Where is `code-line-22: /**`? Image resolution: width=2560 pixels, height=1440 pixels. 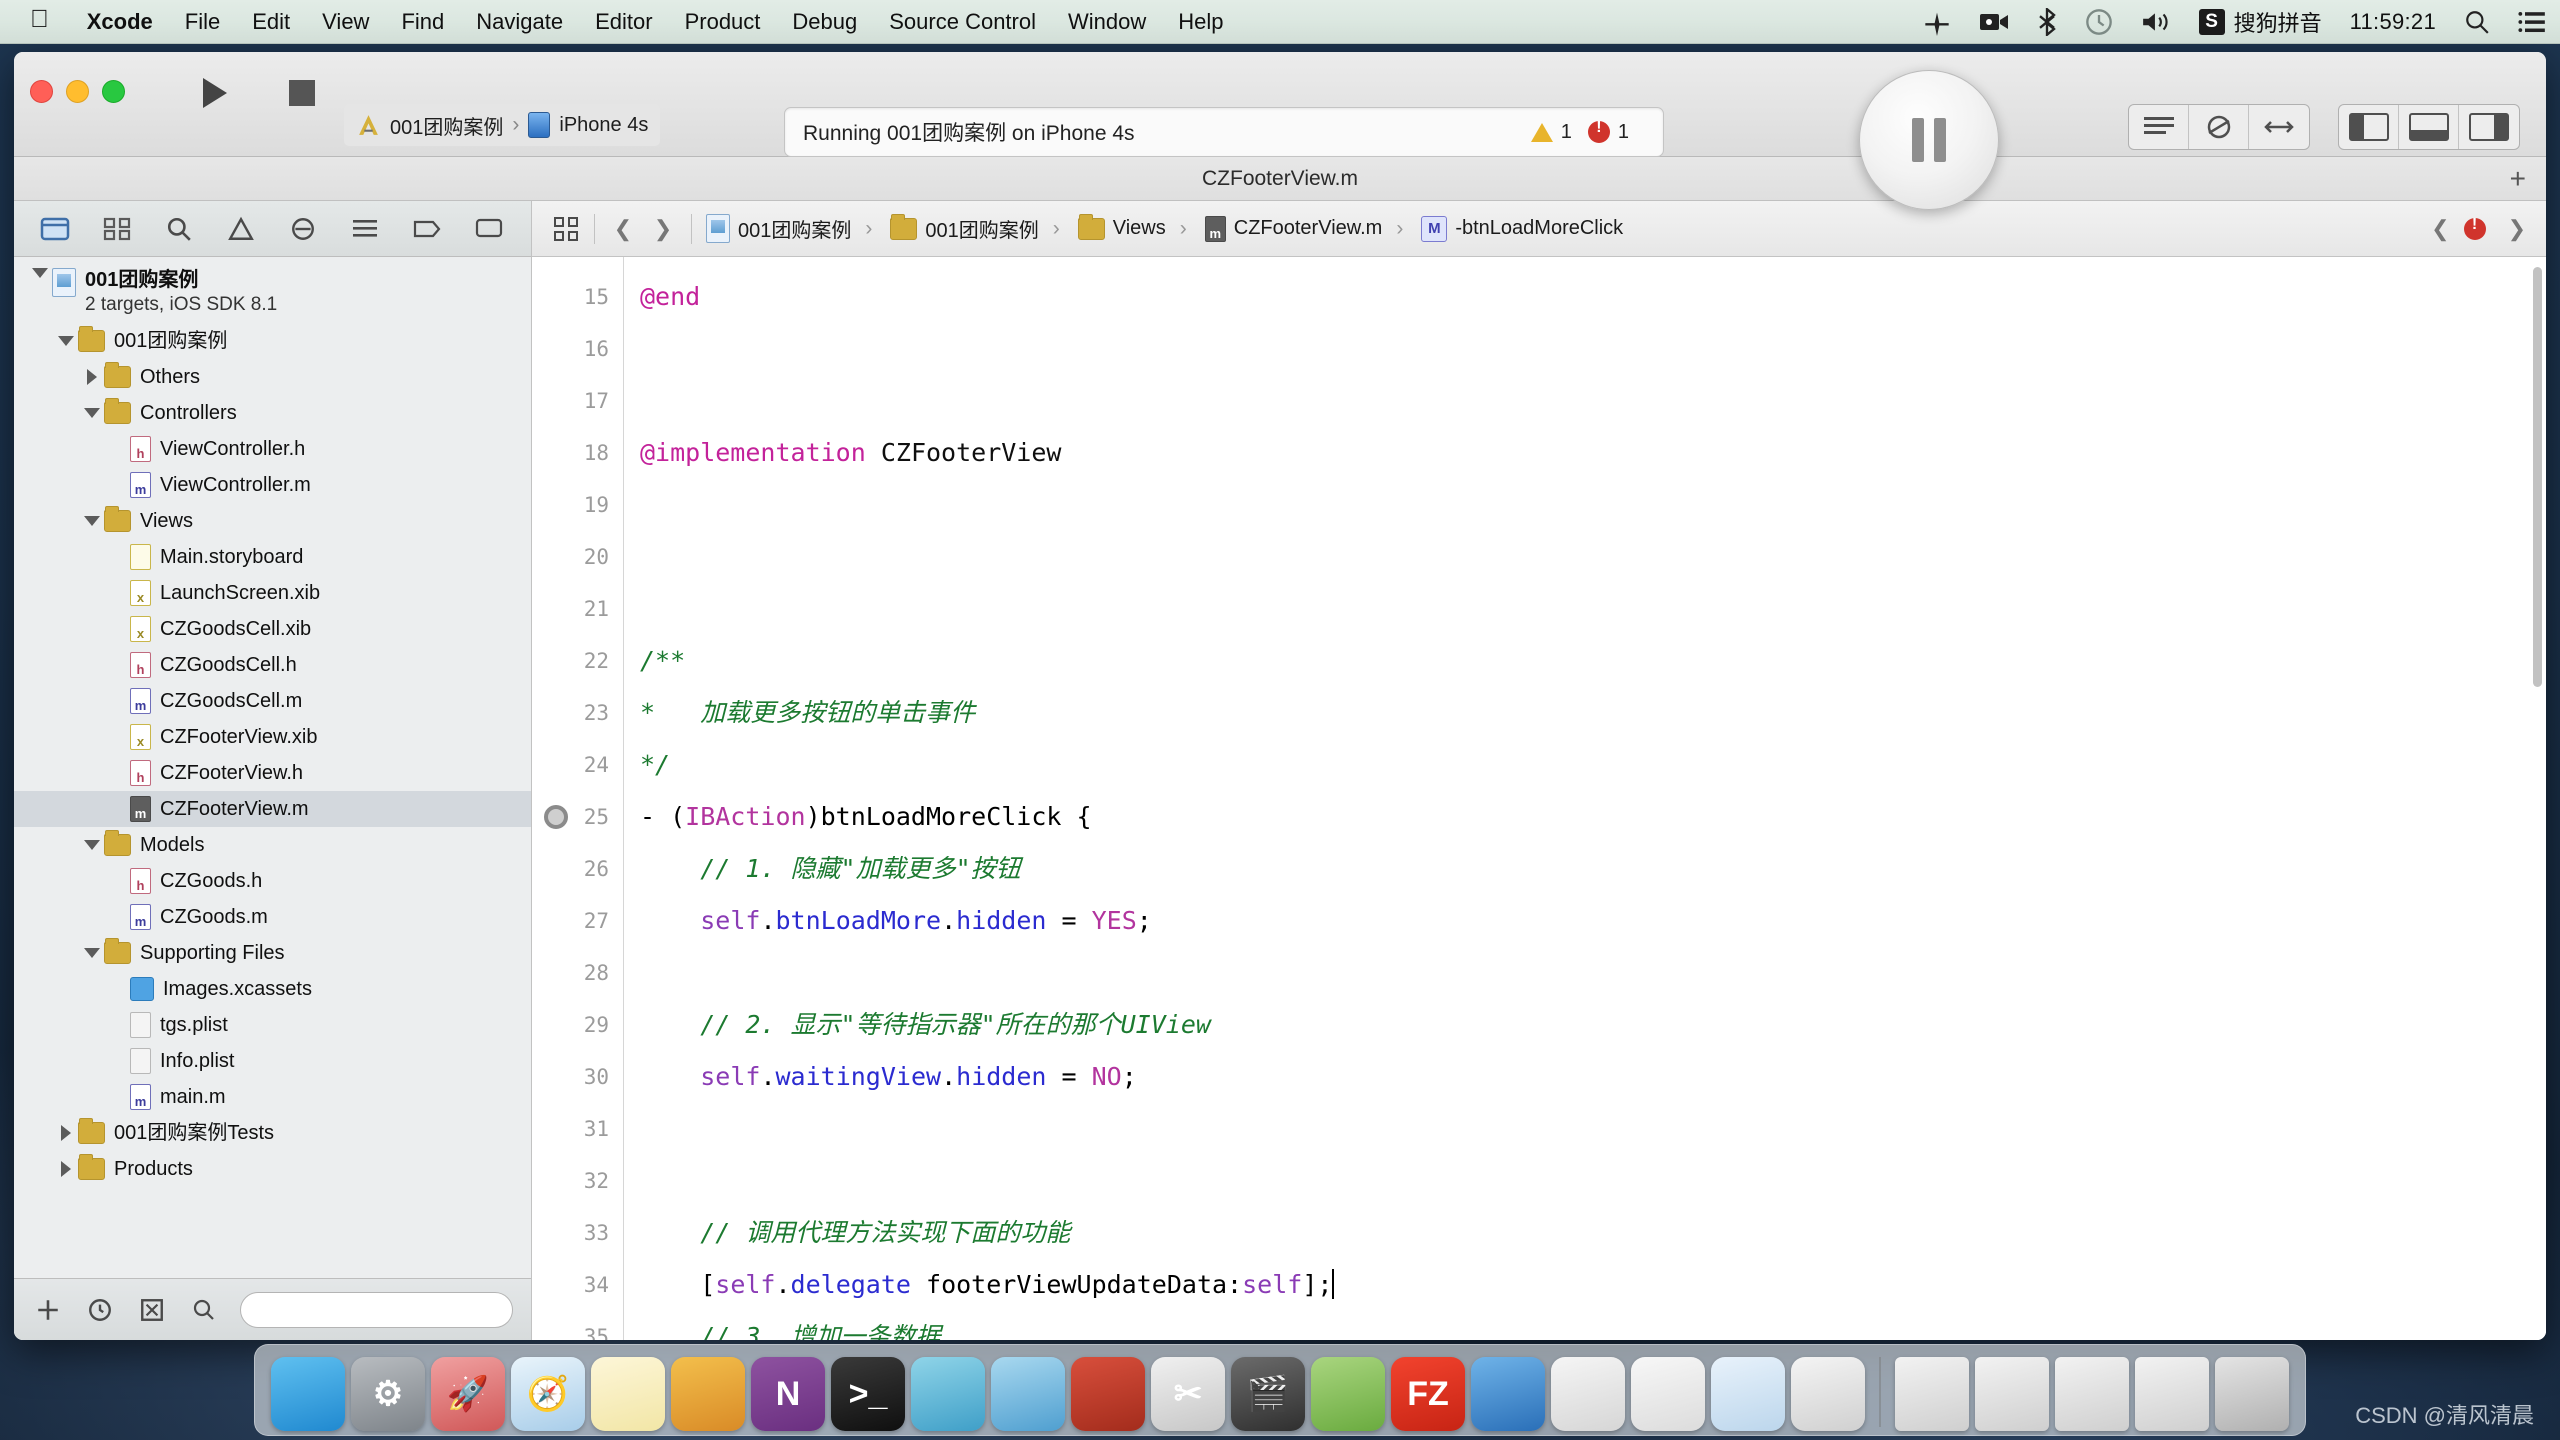 code-line-22: /** is located at coordinates (1593, 661).